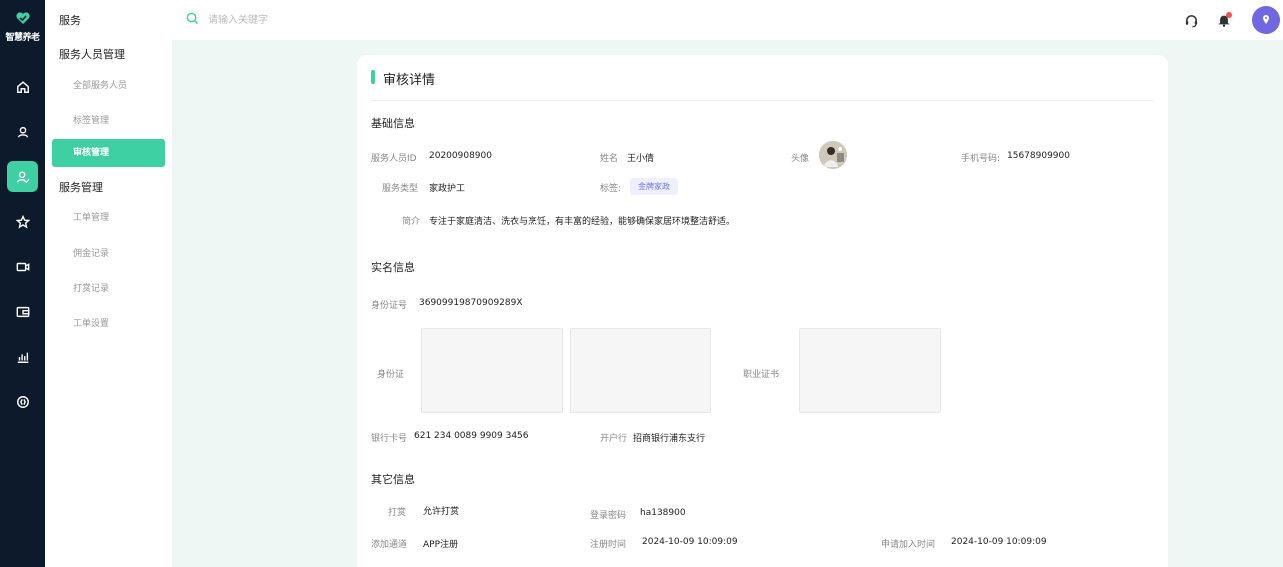  What do you see at coordinates (611, 189) in the screenshot?
I see `tag-label: 标签:` at bounding box center [611, 189].